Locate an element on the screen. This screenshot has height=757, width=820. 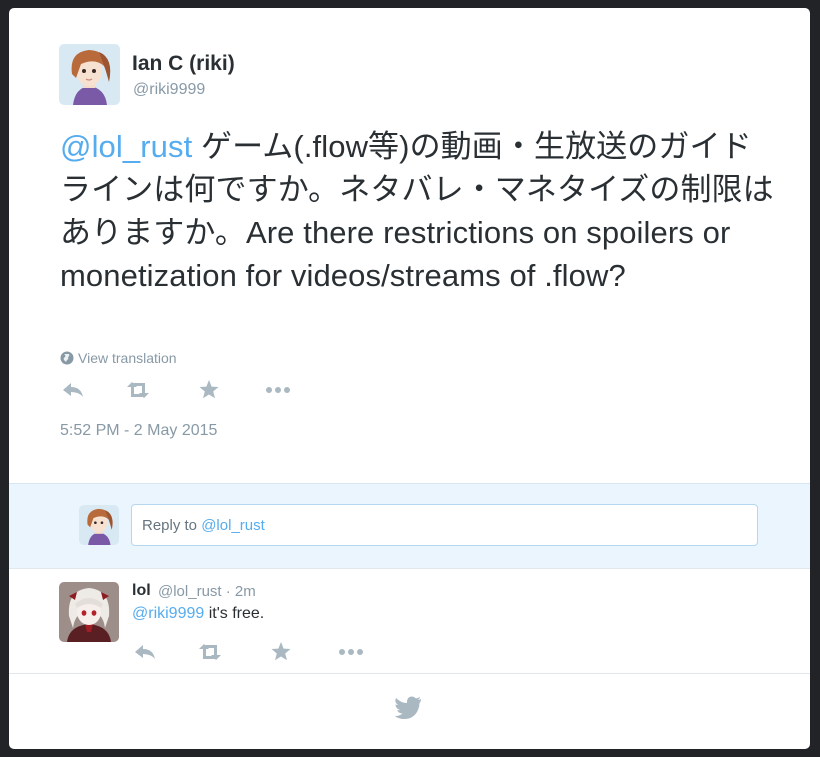
reply-author-name: lol is located at coordinates (141, 591).